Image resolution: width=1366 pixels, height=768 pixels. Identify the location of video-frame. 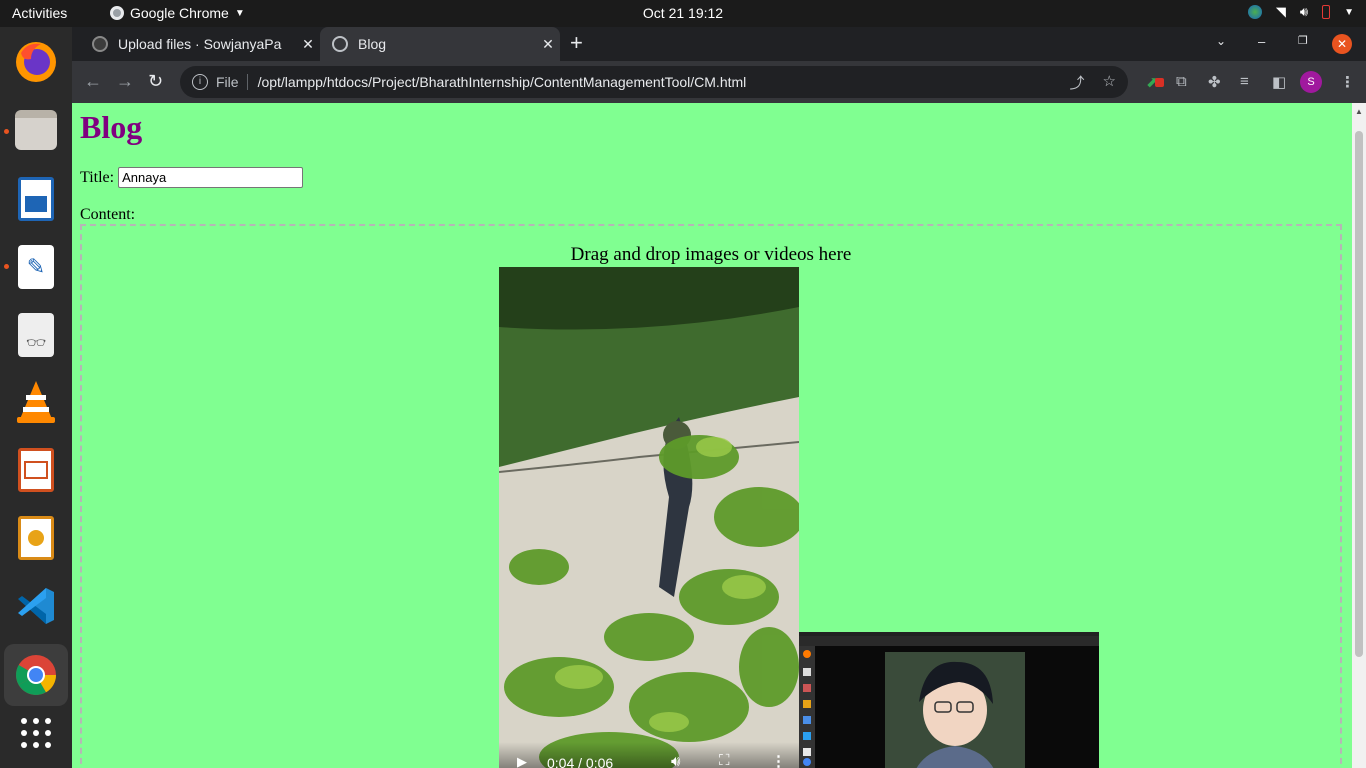
(649, 517).